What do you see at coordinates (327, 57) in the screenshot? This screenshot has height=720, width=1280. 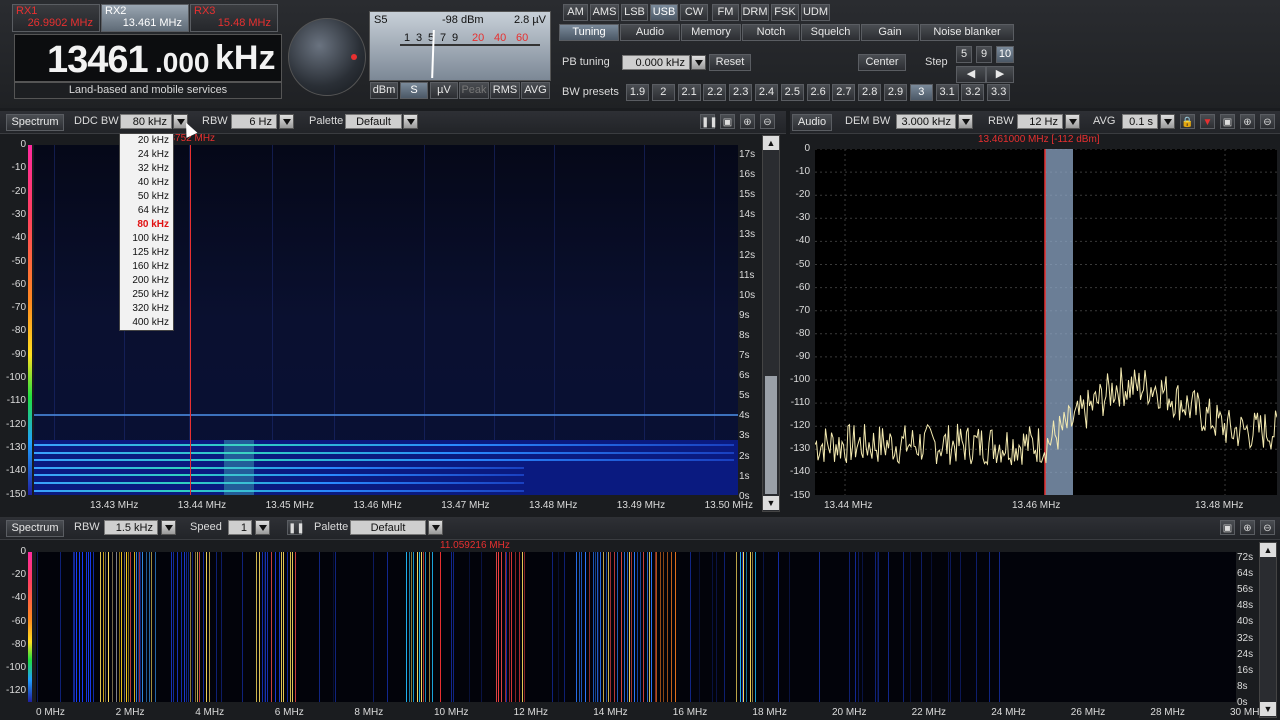 I see `tuning-knob` at bounding box center [327, 57].